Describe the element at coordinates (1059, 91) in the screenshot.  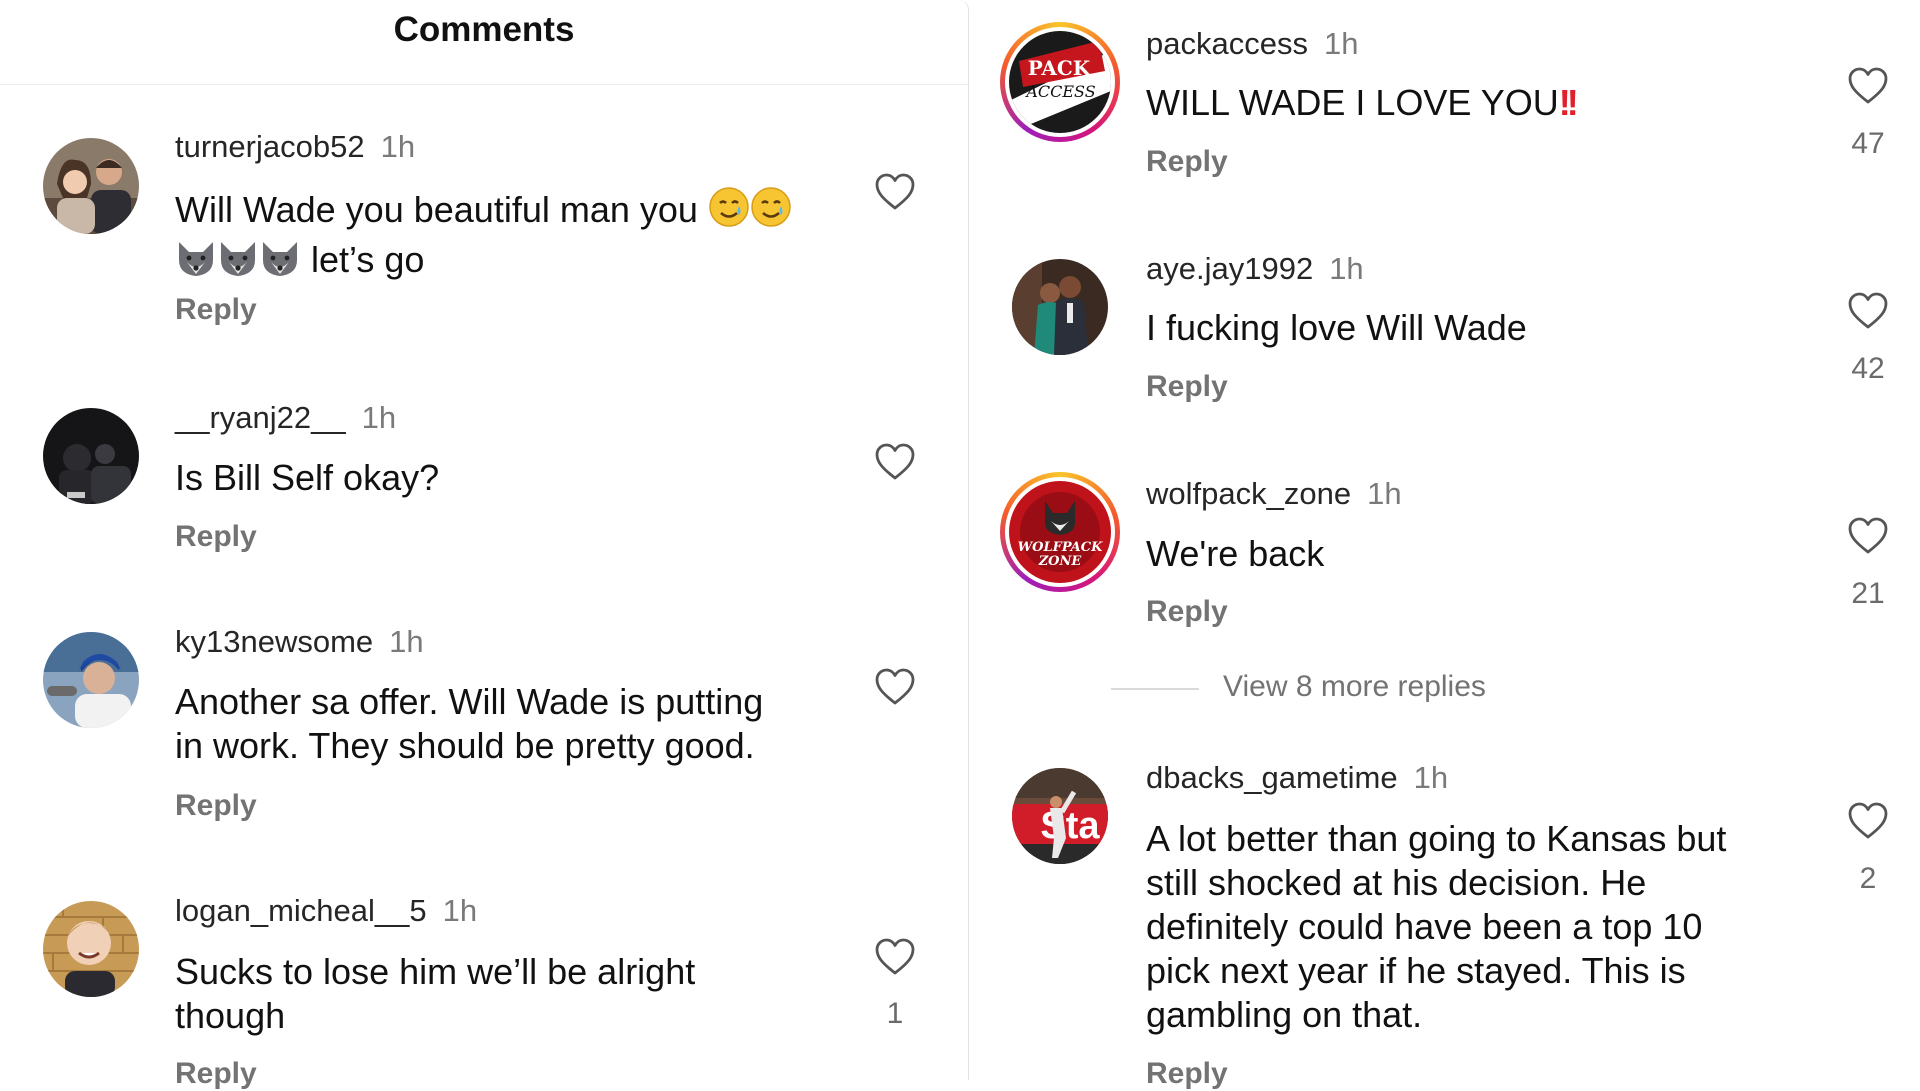
I see `avatar-logo-text: ACCESS` at that location.